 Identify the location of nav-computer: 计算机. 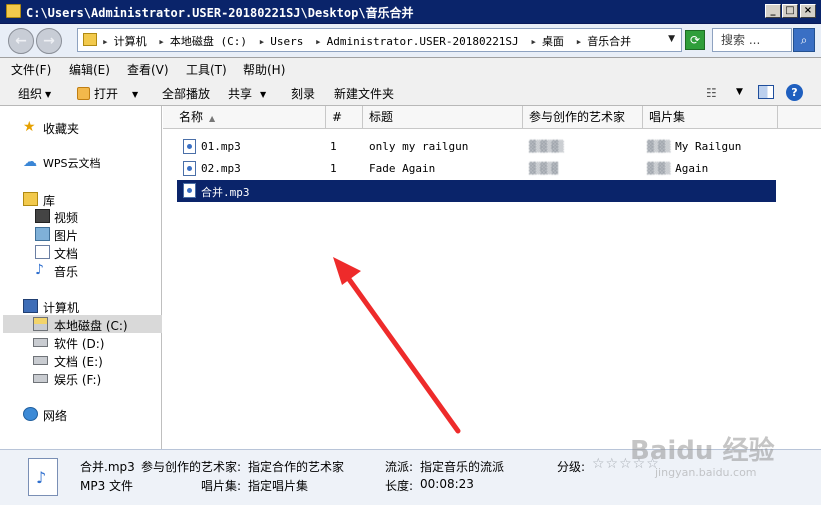
(82, 306).